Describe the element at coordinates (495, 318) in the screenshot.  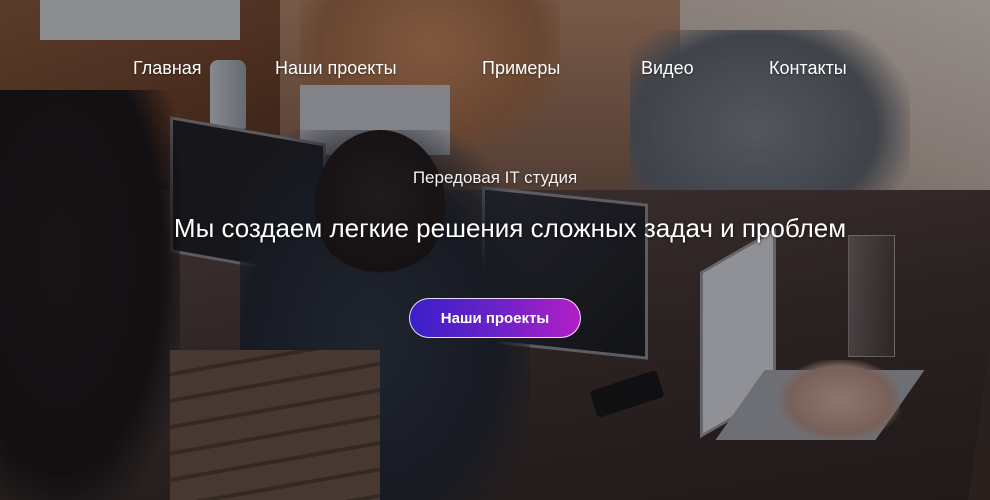
I see `projects-cta-button: Наши проекты` at that location.